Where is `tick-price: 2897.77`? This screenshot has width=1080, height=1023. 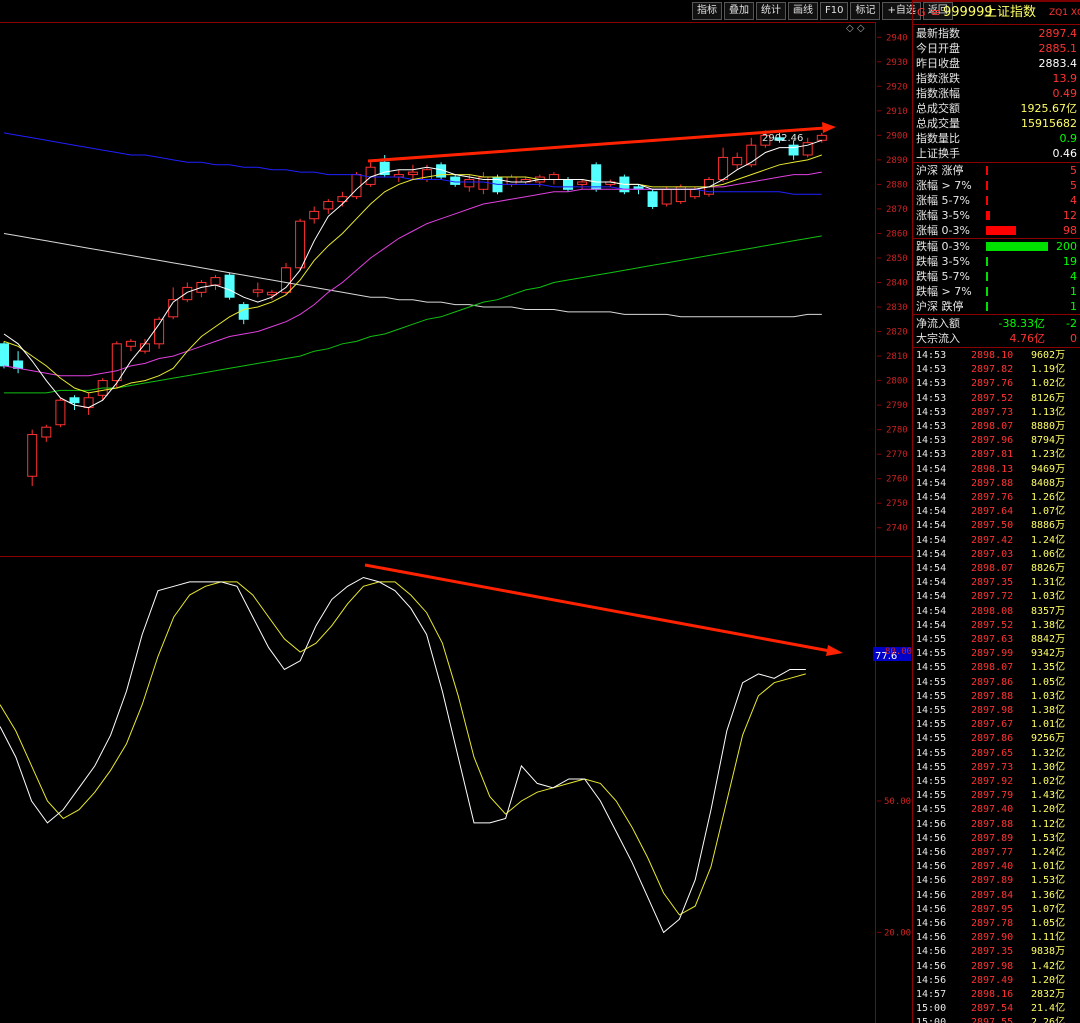 tick-price: 2897.77 is located at coordinates (992, 852).